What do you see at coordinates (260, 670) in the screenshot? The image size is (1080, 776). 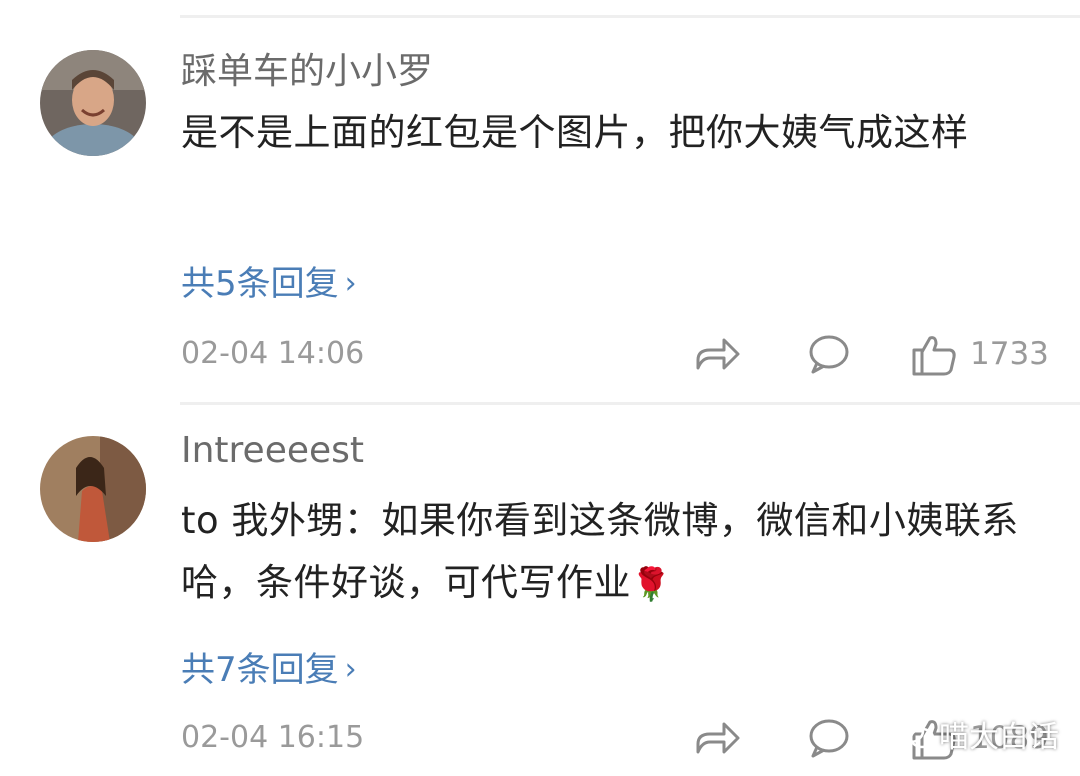 I see `view-replies-label: 共7条回复` at bounding box center [260, 670].